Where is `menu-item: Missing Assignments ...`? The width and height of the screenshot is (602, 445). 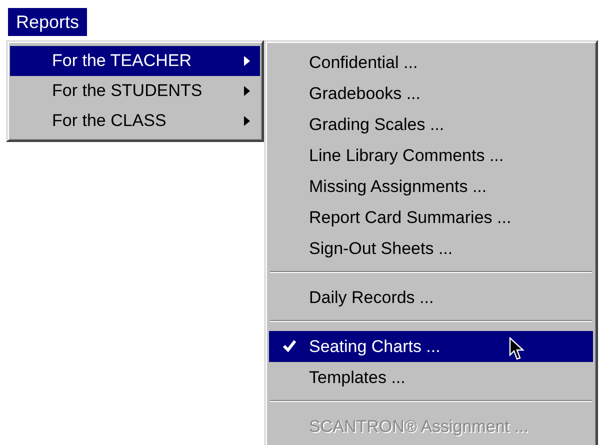
menu-item: Missing Assignments ... is located at coordinates (431, 186).